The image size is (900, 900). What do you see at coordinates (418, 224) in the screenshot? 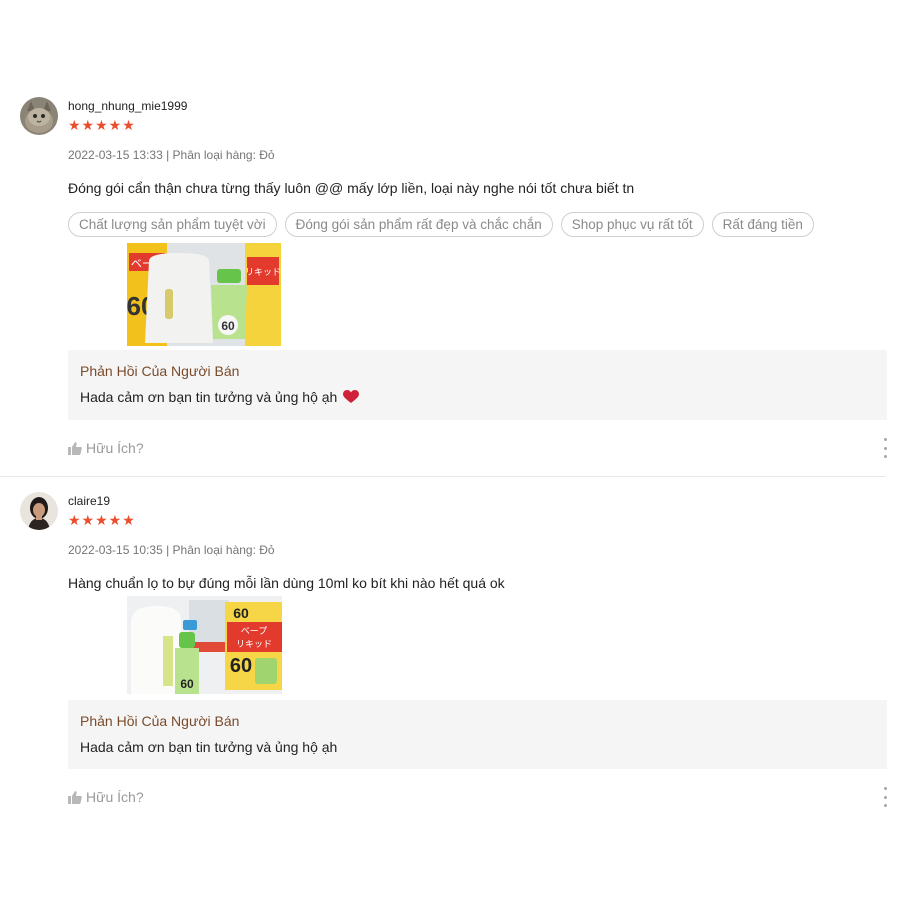
I see `review-tag: Đóng gói sản phẩm rất đẹp và chắc chắn` at bounding box center [418, 224].